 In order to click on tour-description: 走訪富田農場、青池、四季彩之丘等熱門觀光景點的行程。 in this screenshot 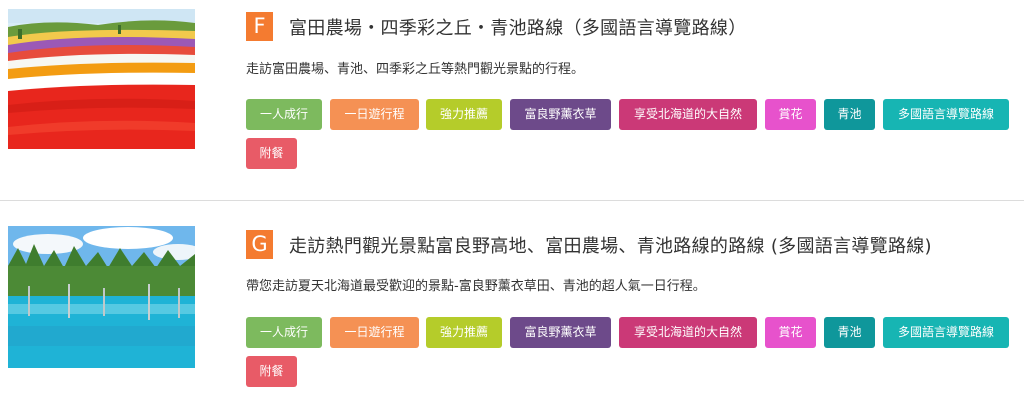, I will do `click(415, 69)`.